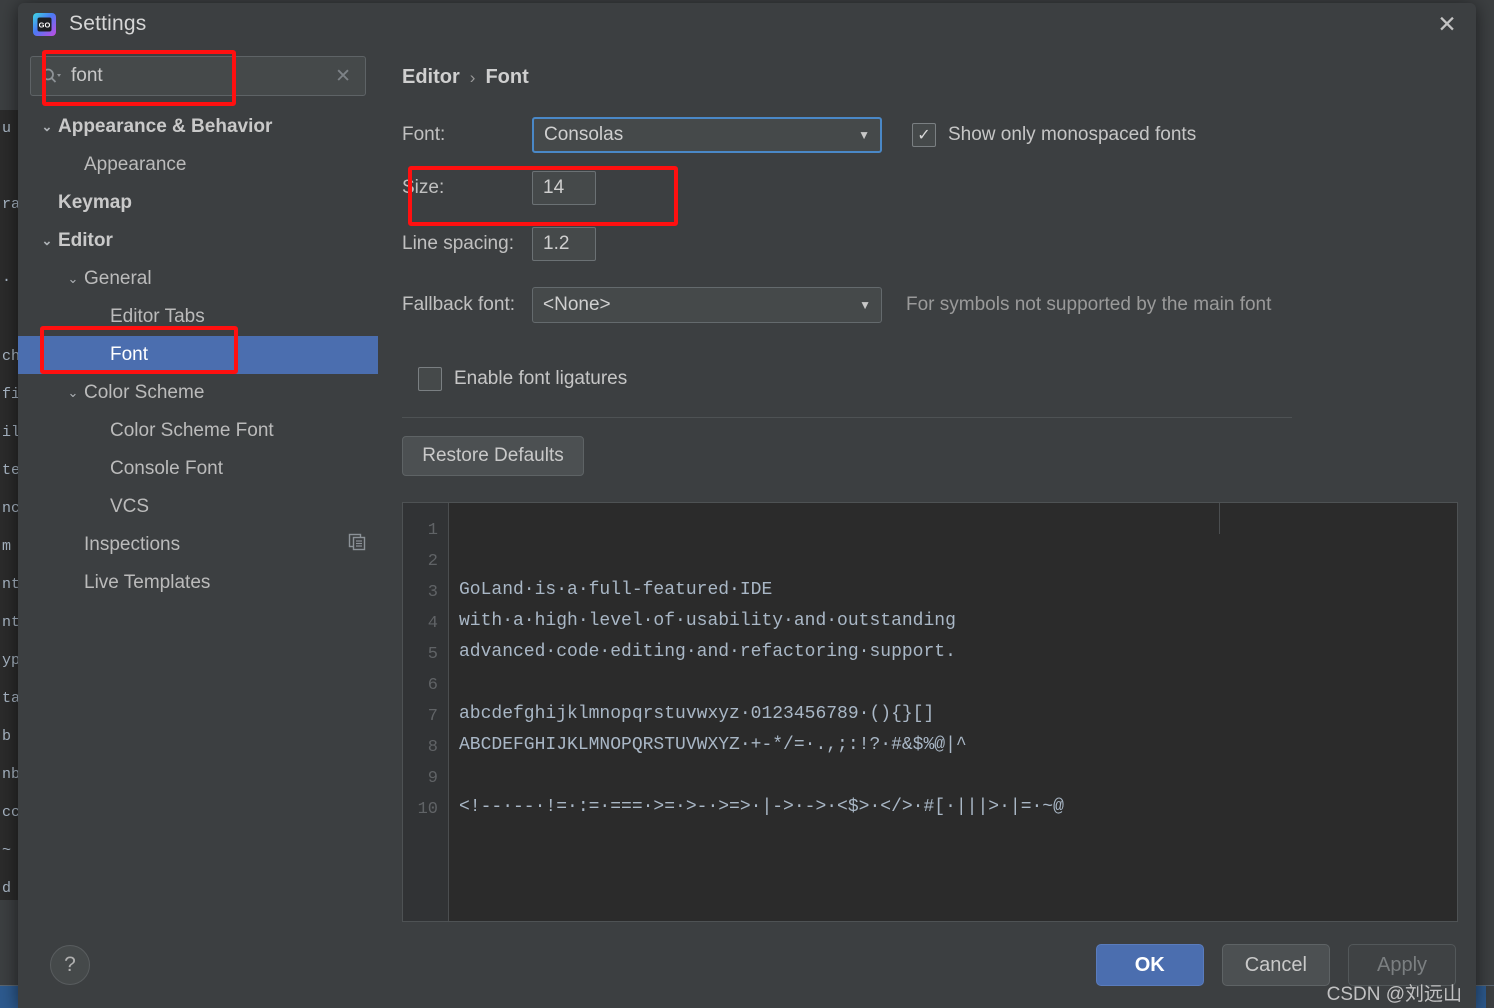 This screenshot has height=1008, width=1494. Describe the element at coordinates (198, 545) in the screenshot. I see `sidebar-item-inspections: Inspections` at that location.